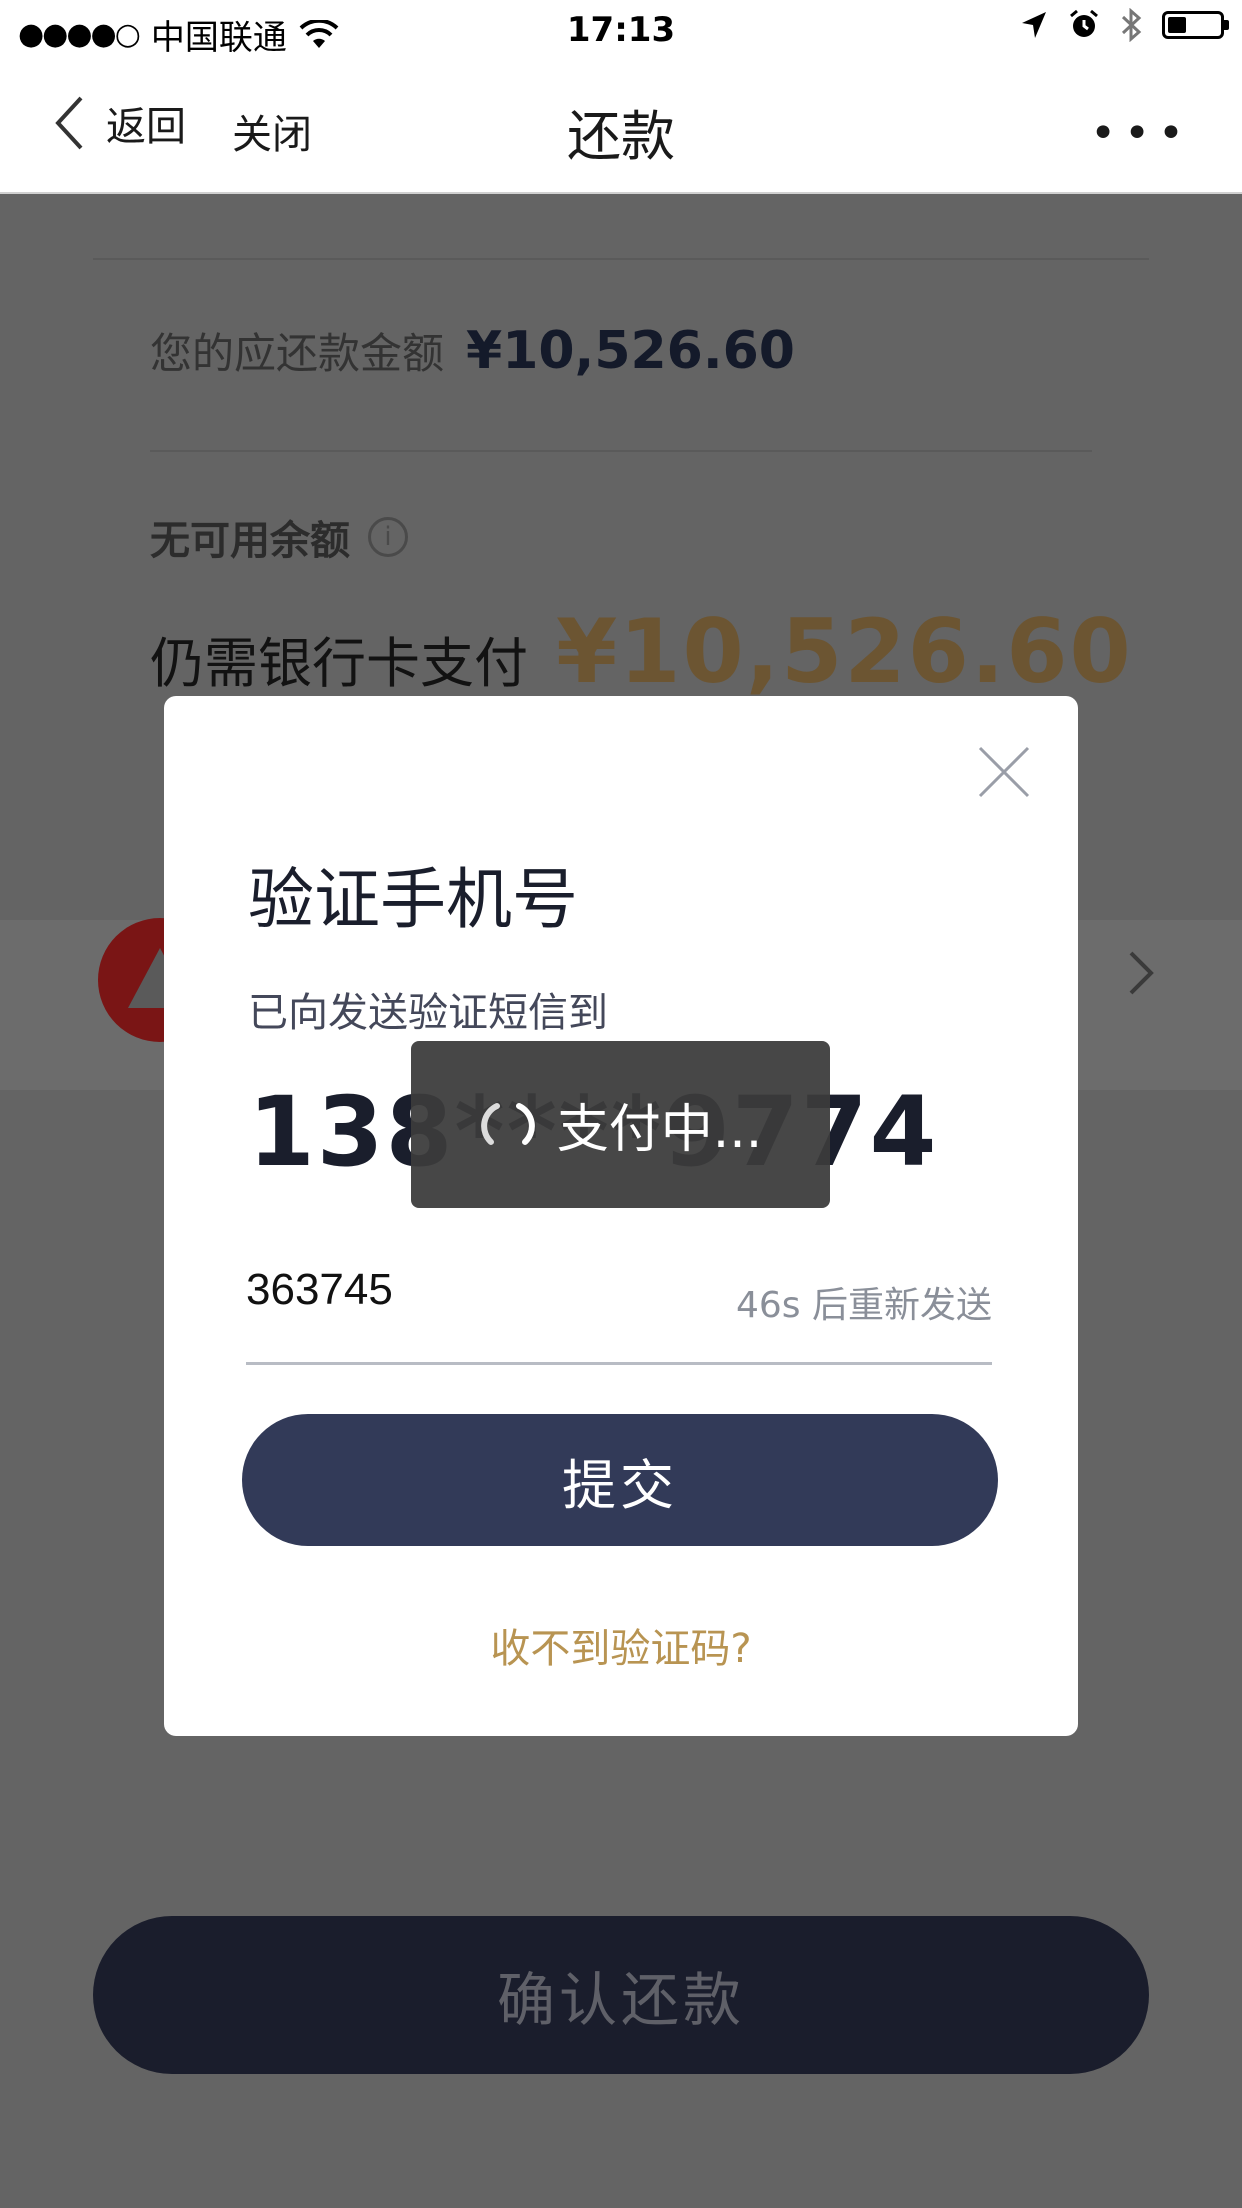 The height and width of the screenshot is (2208, 1242). What do you see at coordinates (1084, 23) in the screenshot?
I see `alarm-icon` at bounding box center [1084, 23].